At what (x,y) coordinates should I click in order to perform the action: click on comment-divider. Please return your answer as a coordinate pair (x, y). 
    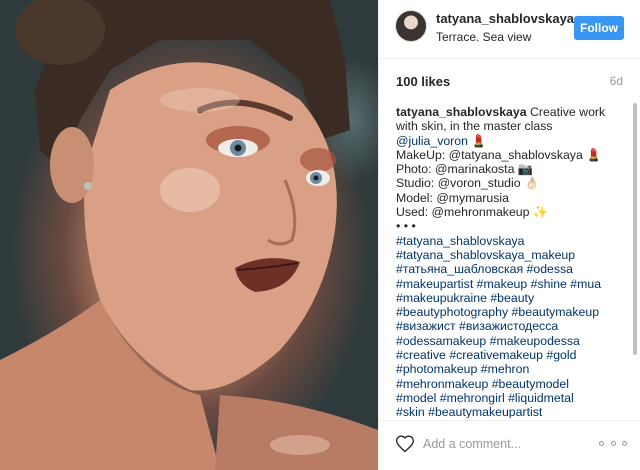
    Looking at the image, I should click on (509, 420).